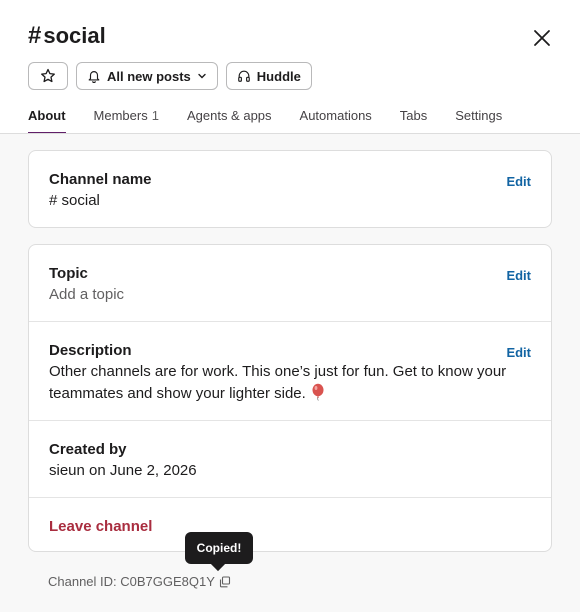  Describe the element at coordinates (74, 35) in the screenshot. I see `channel-title-text: social` at that location.